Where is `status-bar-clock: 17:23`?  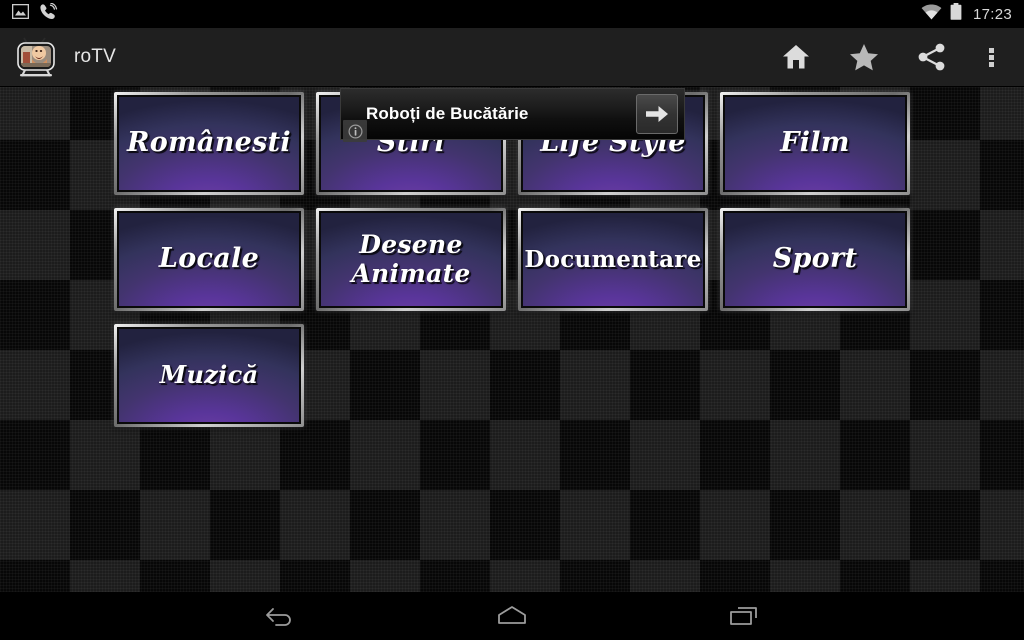 status-bar-clock: 17:23 is located at coordinates (992, 14).